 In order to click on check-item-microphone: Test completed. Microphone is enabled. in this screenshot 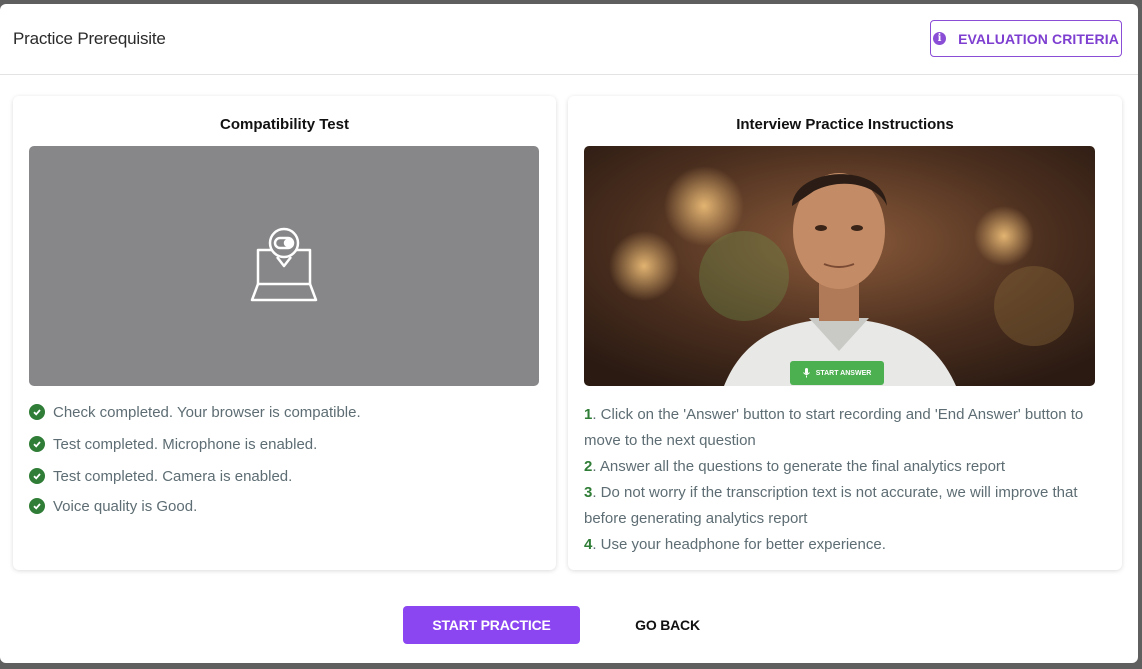, I will do `click(195, 444)`.